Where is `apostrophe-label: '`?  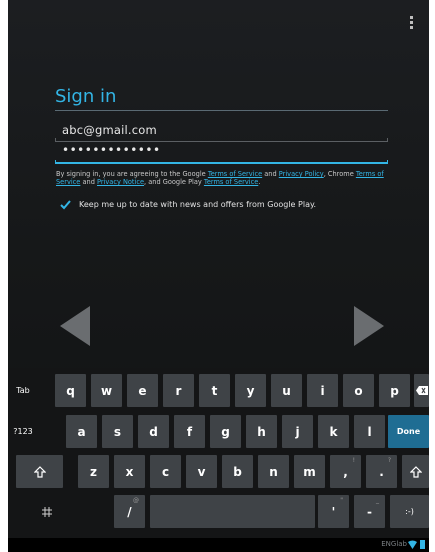 apostrophe-label: ' is located at coordinates (333, 511).